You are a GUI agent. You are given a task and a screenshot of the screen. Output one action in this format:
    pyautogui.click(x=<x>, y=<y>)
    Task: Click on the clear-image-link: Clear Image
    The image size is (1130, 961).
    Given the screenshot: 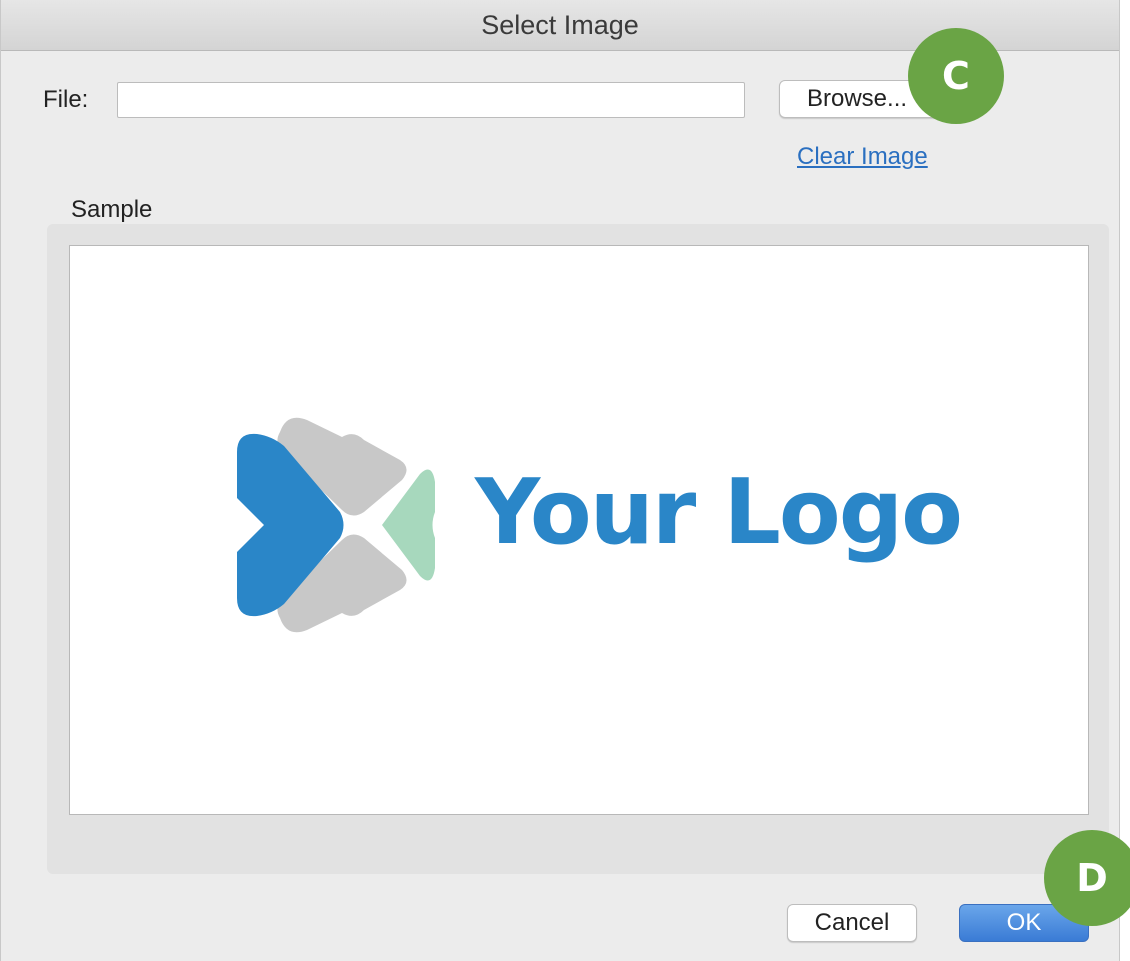 What is the action you would take?
    pyautogui.click(x=862, y=157)
    